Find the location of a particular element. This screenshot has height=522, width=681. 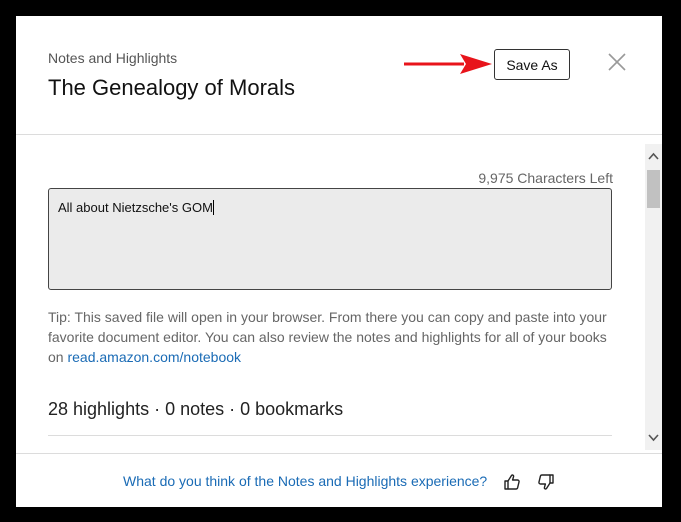

scrollbar is located at coordinates (653, 297).